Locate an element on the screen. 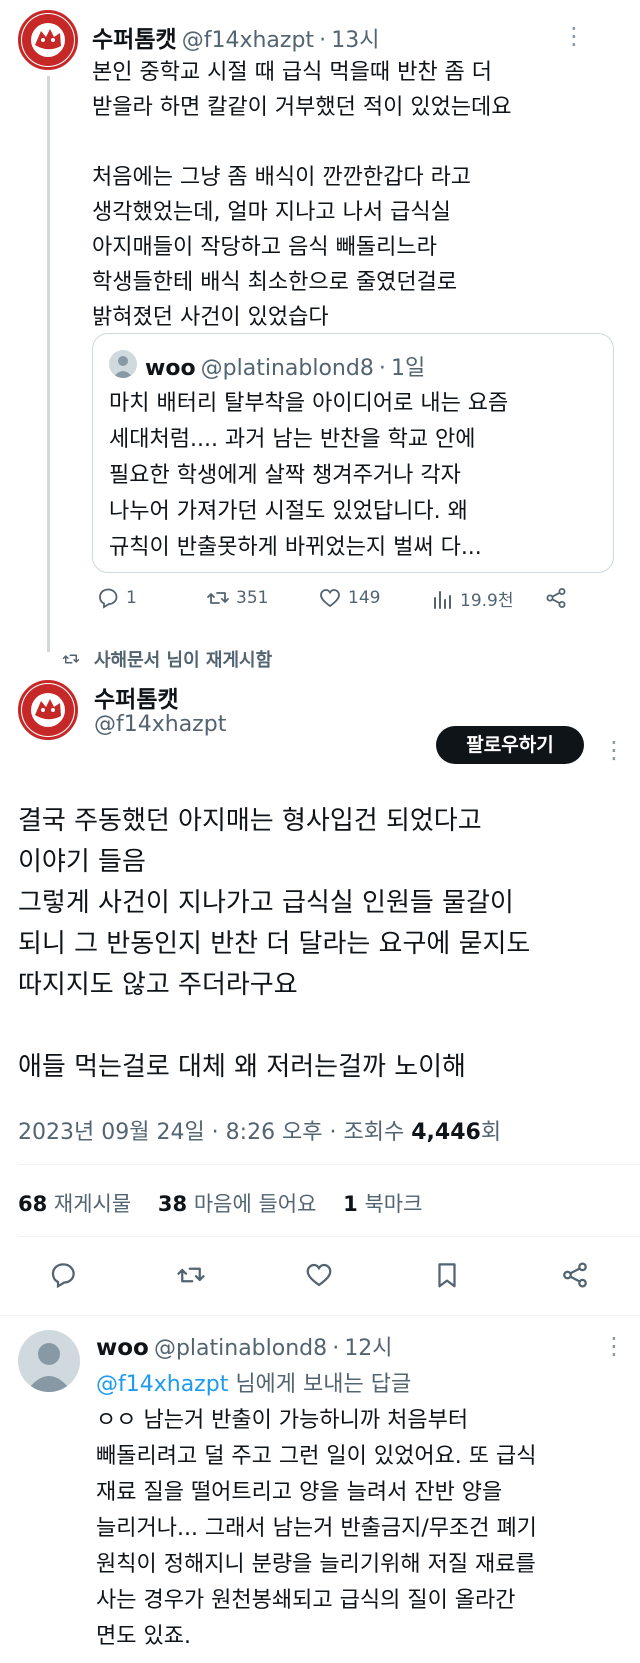 This screenshot has height=1663, width=640. replying-to: @f14xhazpt 님에게 보내는 답글 is located at coordinates (253, 1382).